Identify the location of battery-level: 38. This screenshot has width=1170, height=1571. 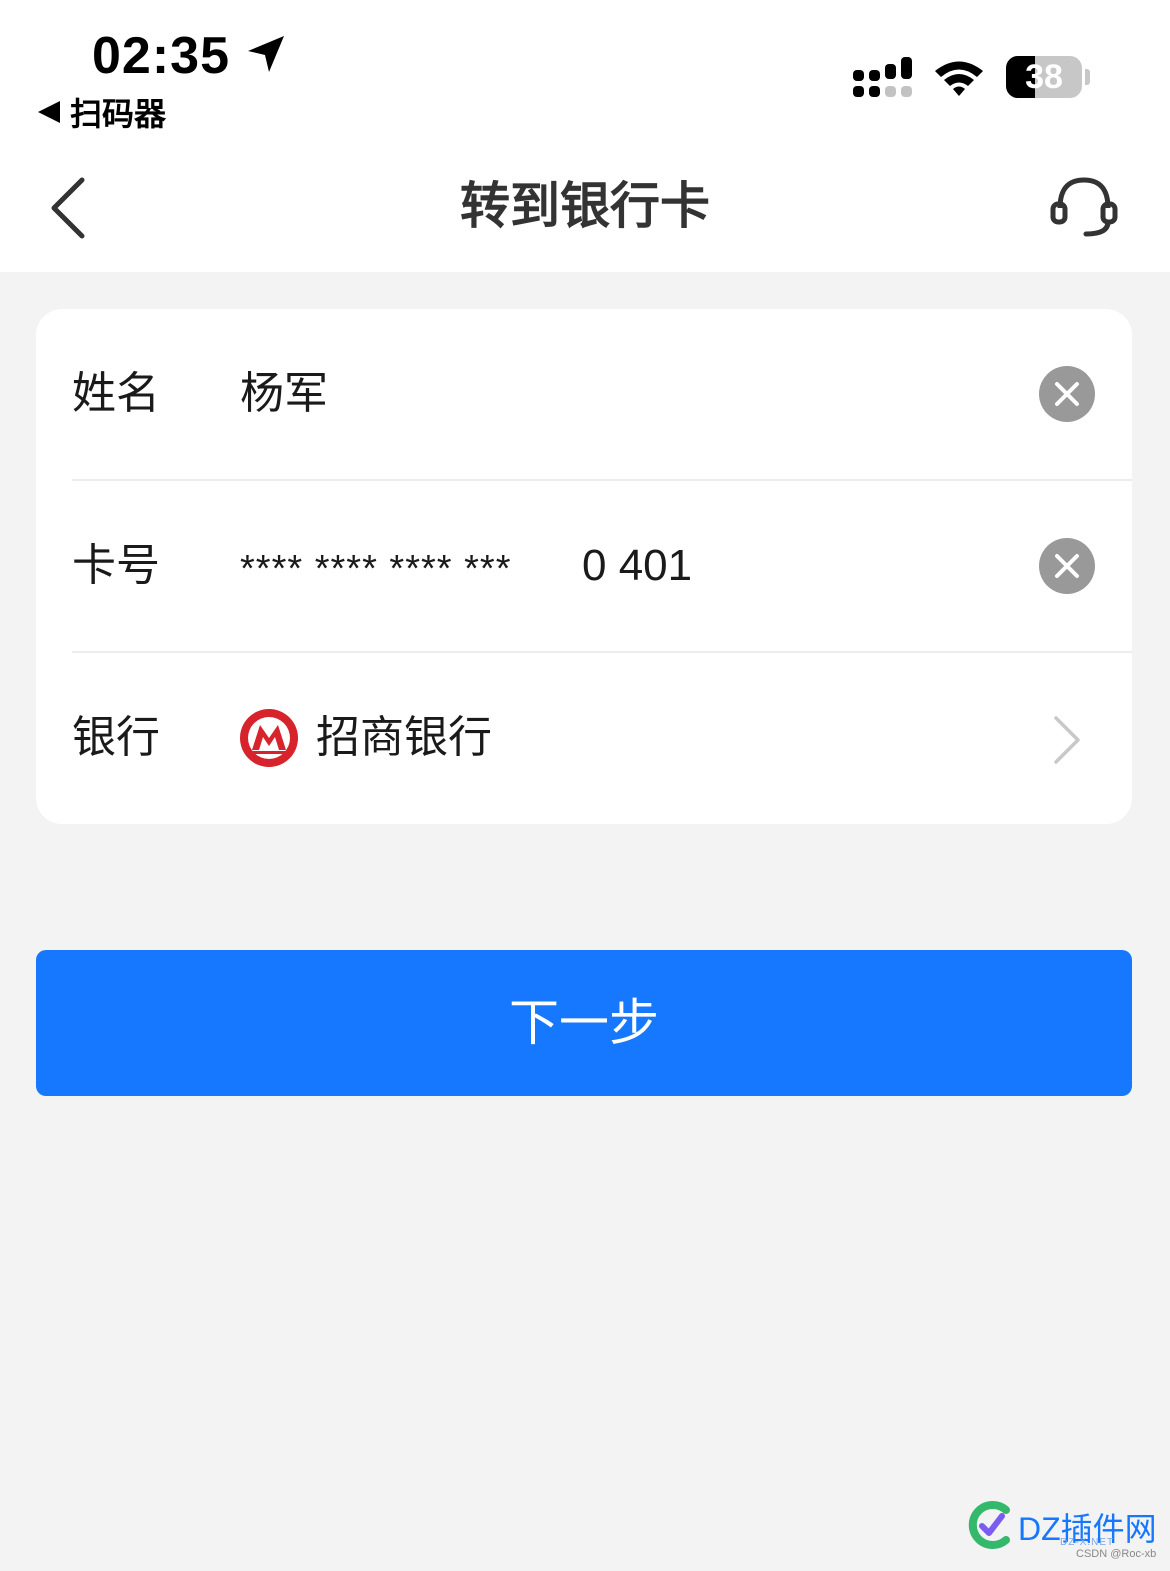
(1044, 77).